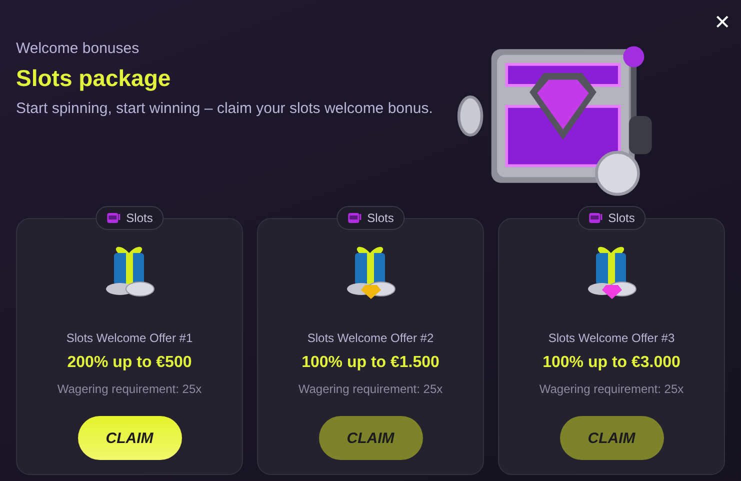  What do you see at coordinates (611, 363) in the screenshot?
I see `offer-amount: 100% up to €3.000` at bounding box center [611, 363].